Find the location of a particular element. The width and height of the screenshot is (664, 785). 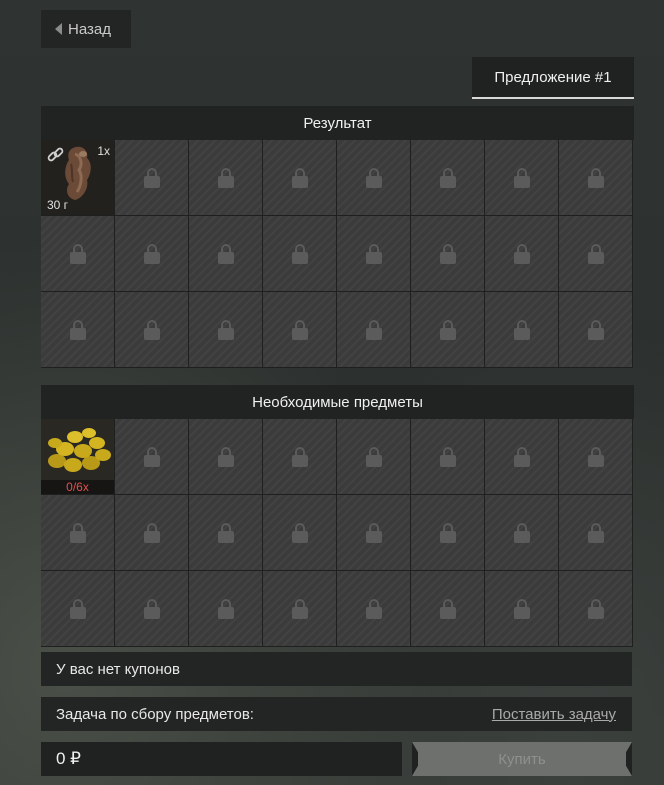

back-button: Назад is located at coordinates (86, 29).